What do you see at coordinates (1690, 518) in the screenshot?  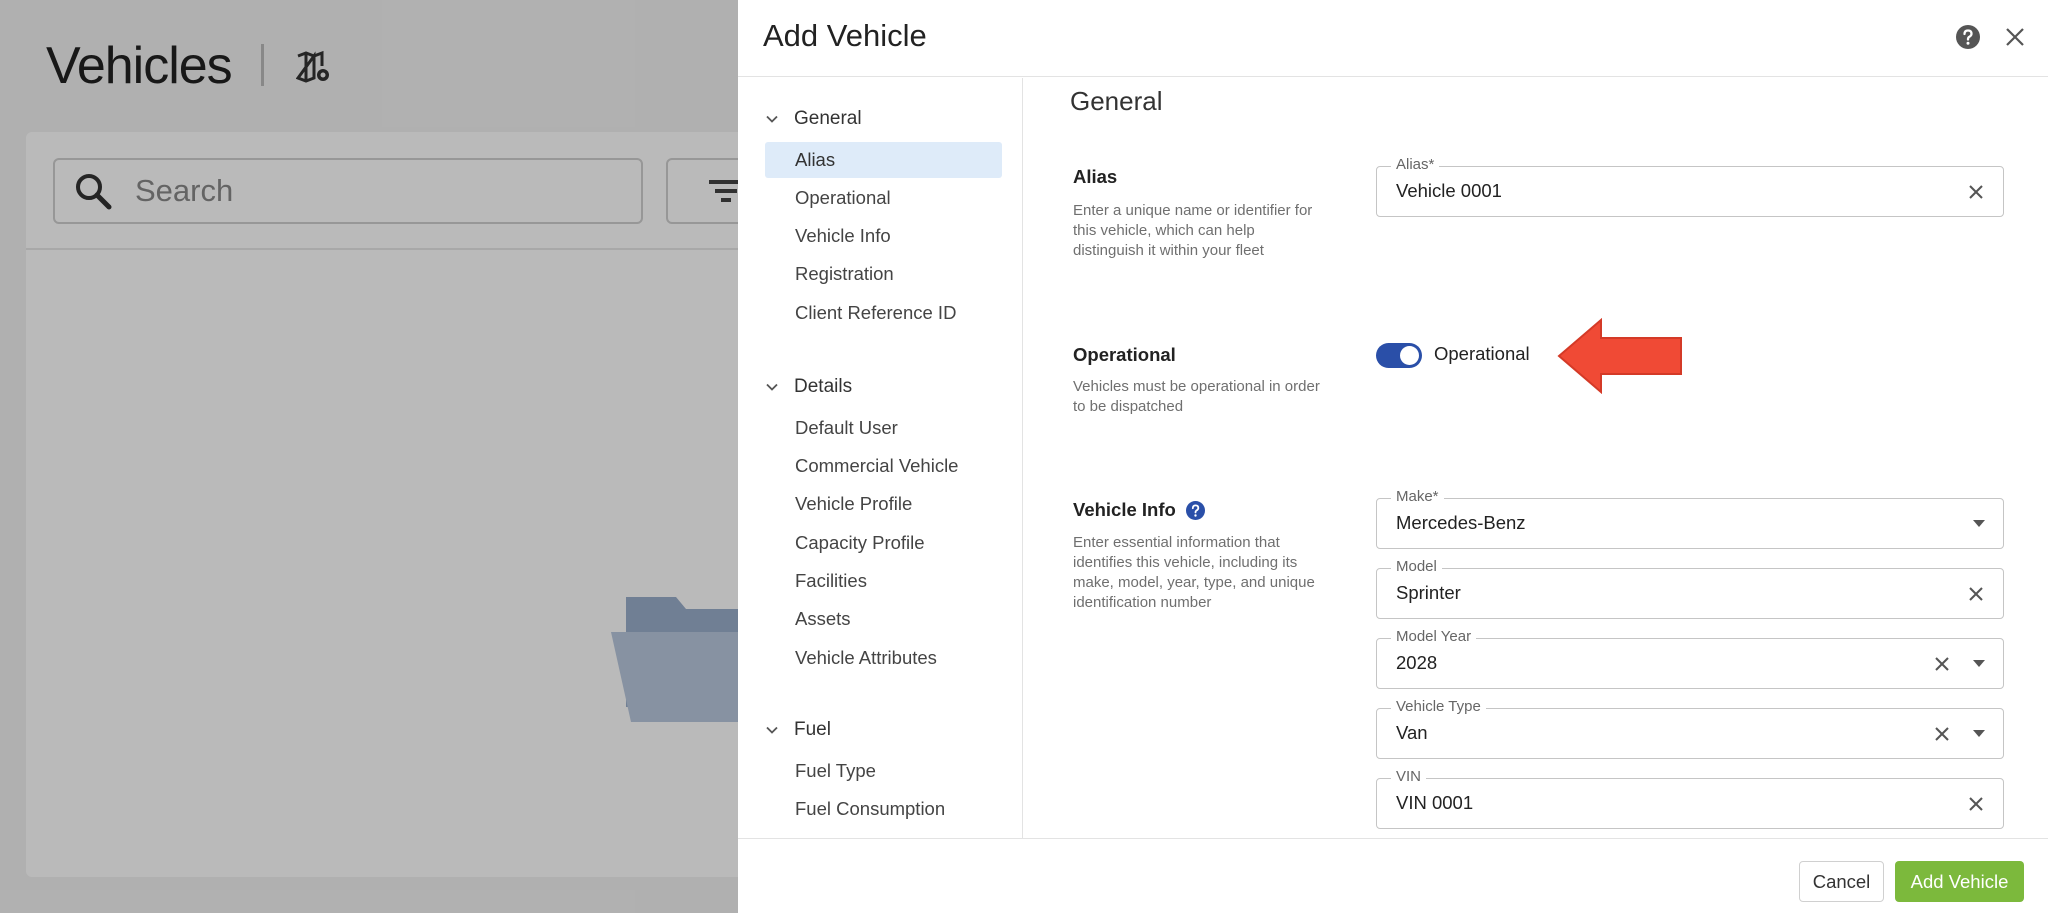 I see `make-select: Make* Mercedes-Benz` at bounding box center [1690, 518].